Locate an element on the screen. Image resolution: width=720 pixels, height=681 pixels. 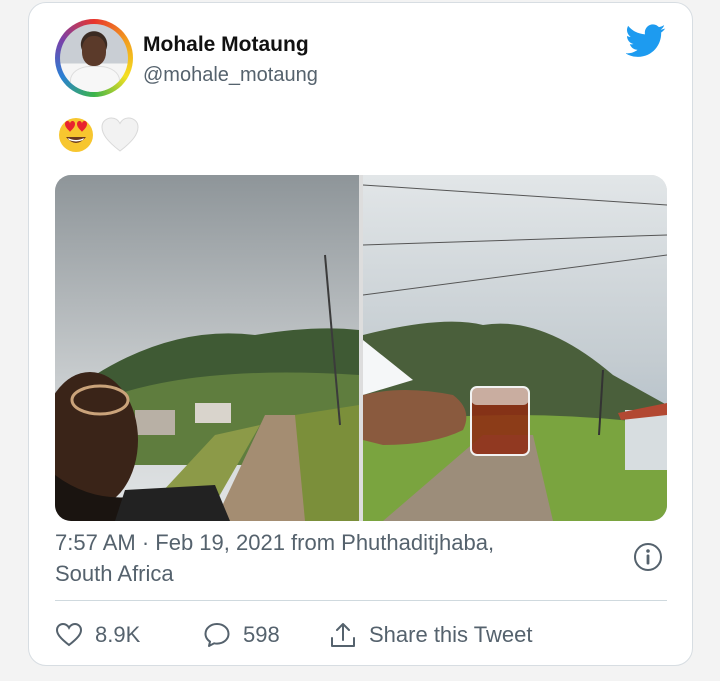
share-upload-icon is located at coordinates (343, 635).